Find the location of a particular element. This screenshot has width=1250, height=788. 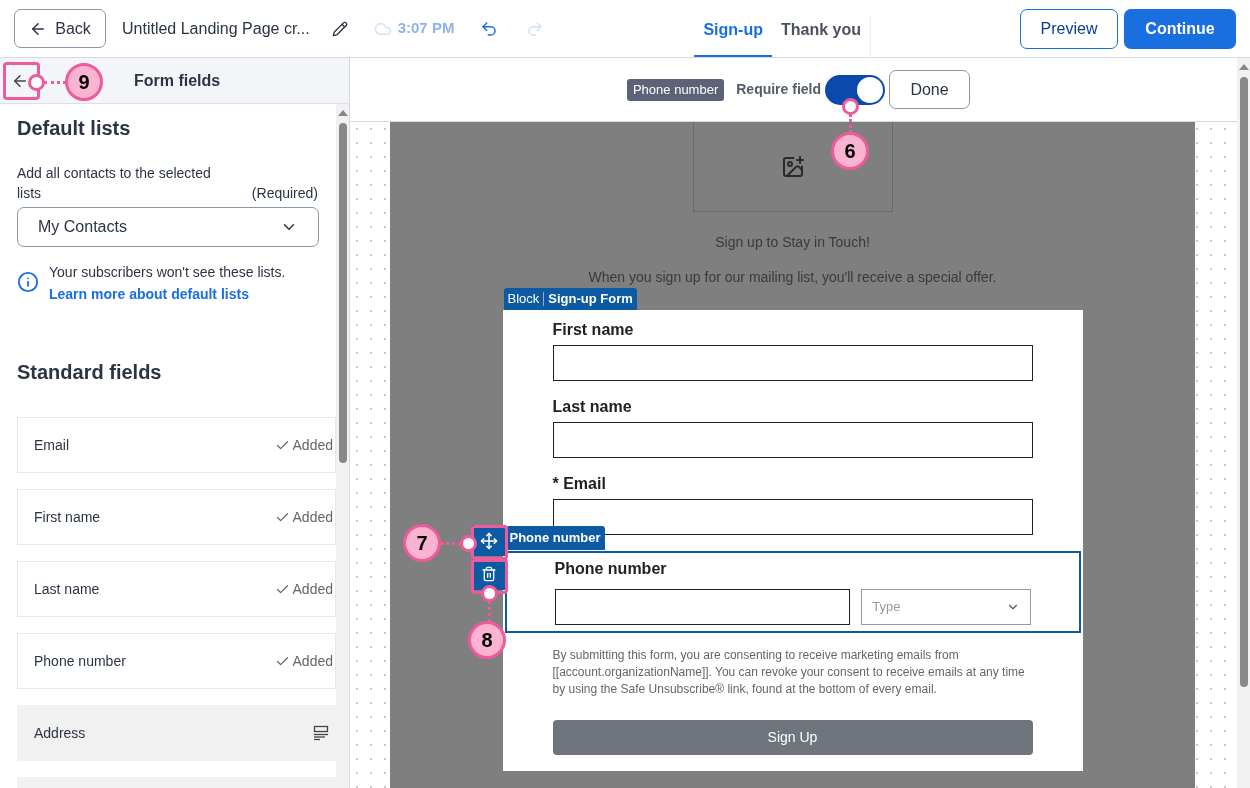

field-label: First name is located at coordinates (593, 330).